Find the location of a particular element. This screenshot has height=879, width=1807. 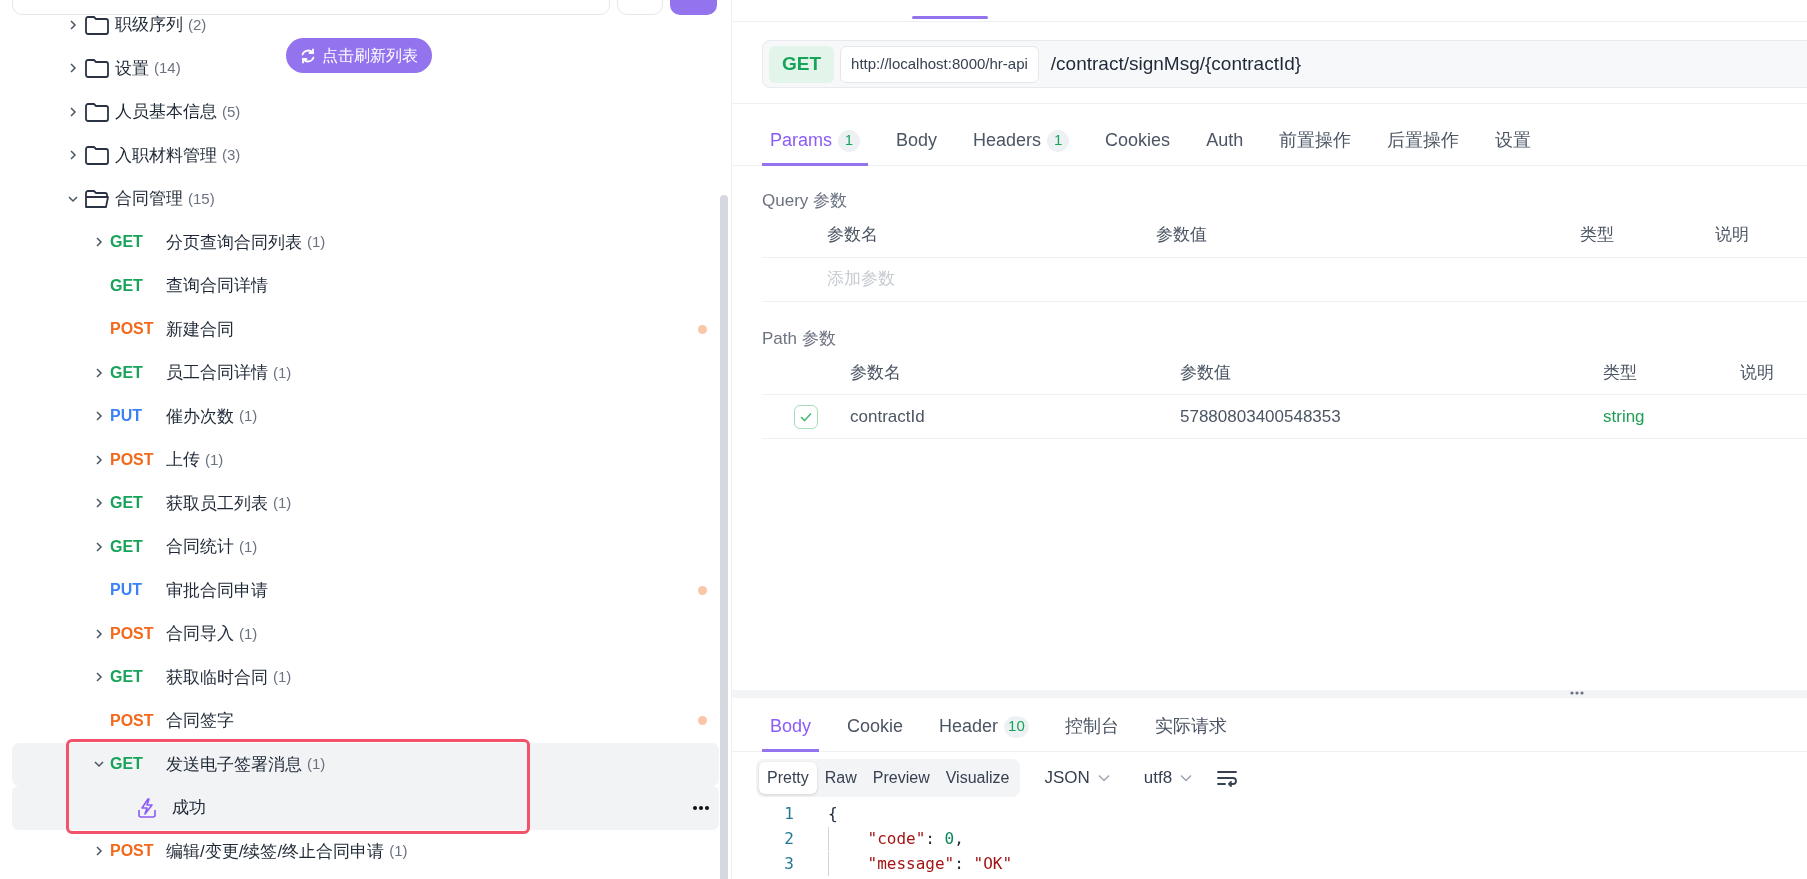

item-count: (5) is located at coordinates (231, 111).